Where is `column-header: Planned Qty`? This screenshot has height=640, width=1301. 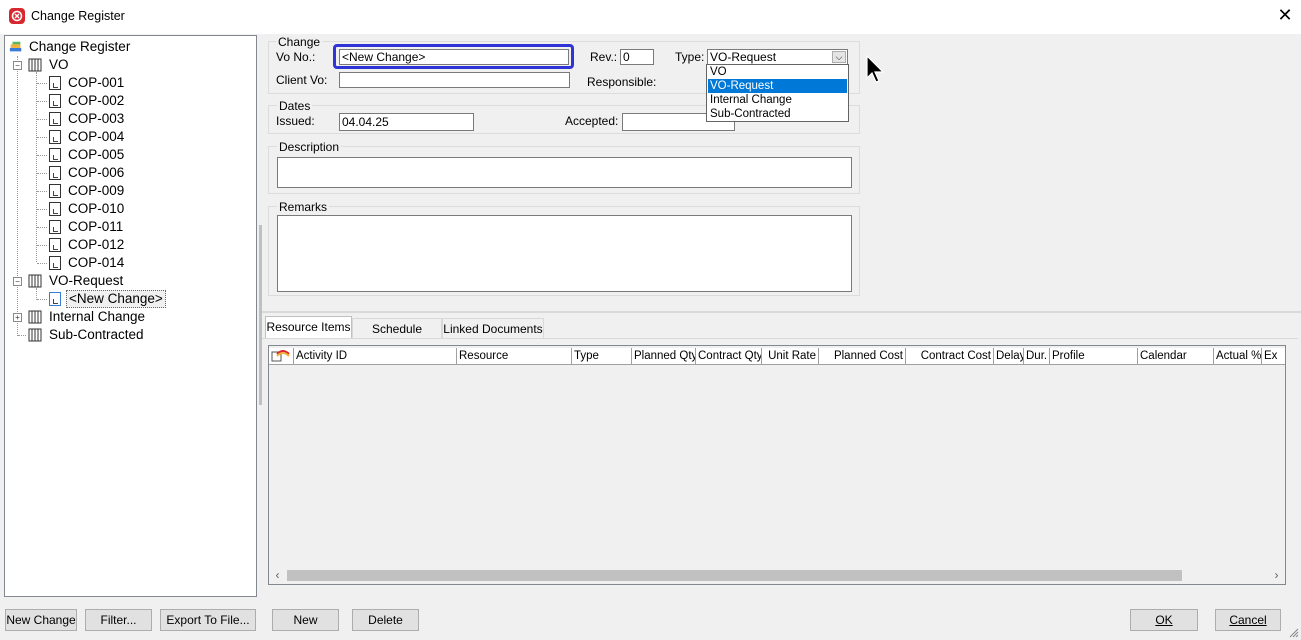
column-header: Planned Qty is located at coordinates (664, 356).